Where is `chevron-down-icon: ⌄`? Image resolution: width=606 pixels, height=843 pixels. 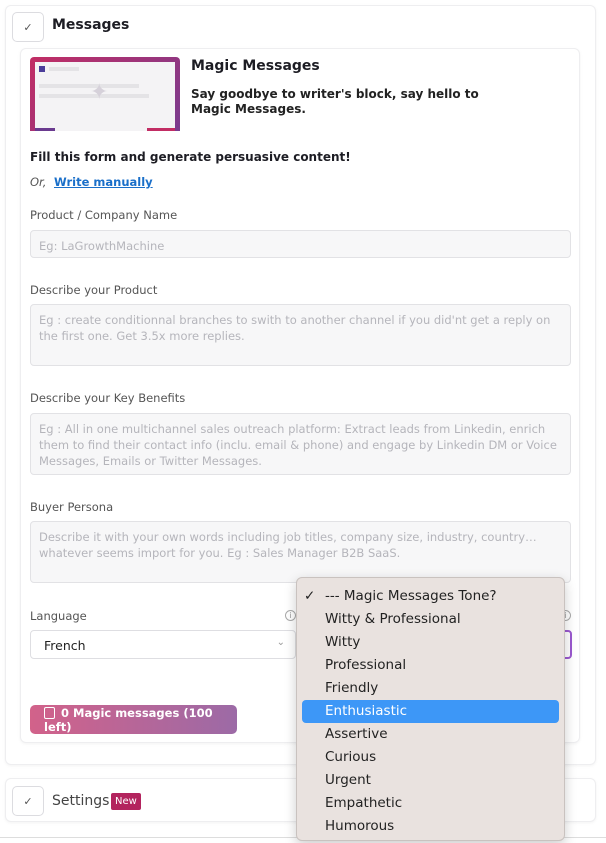 chevron-down-icon: ⌄ is located at coordinates (280, 642).